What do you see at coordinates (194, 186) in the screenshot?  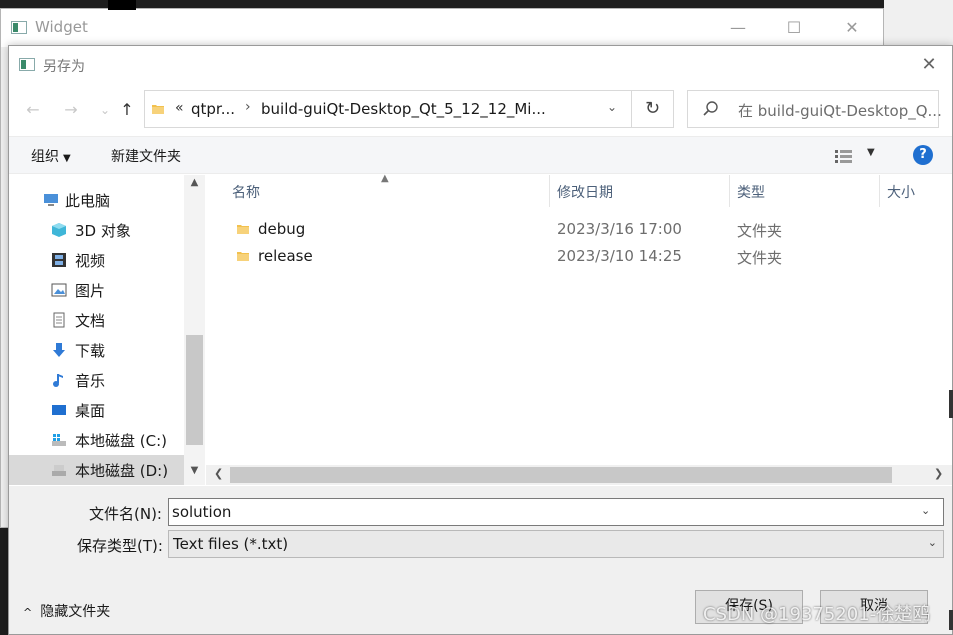 I see `scroll-up-arrow-icon: ▲` at bounding box center [194, 186].